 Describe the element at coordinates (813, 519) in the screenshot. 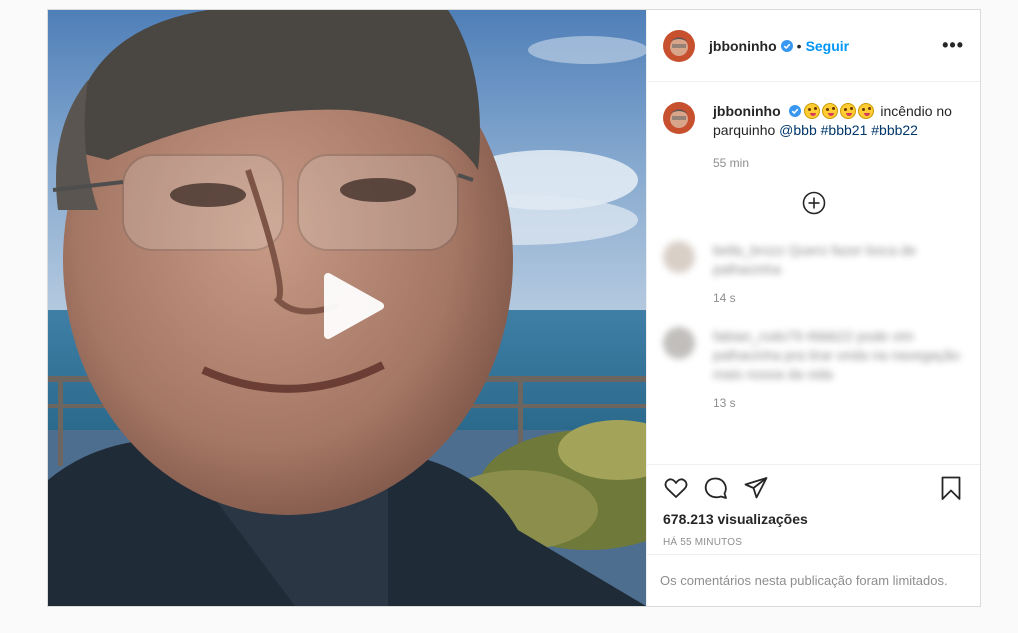

I see `view-count: 678.213 visualizações` at that location.